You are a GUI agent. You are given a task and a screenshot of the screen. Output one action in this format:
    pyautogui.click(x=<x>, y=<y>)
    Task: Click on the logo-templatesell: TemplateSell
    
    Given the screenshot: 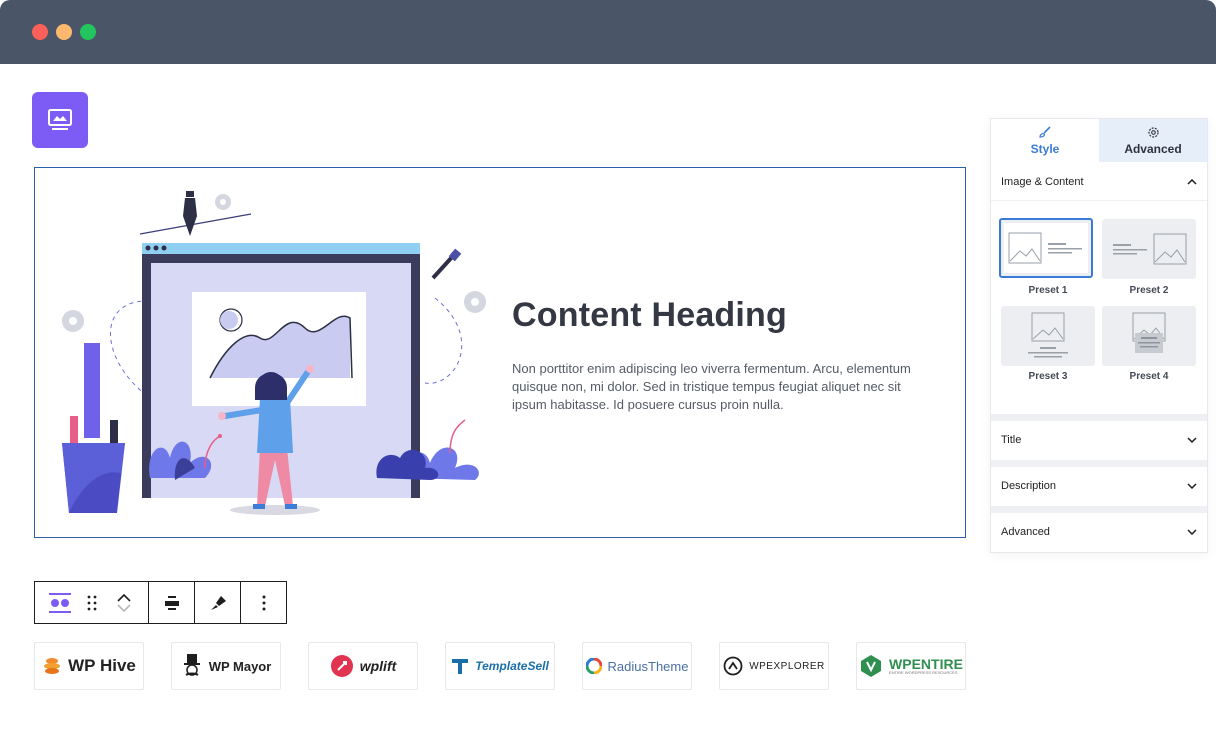 What is the action you would take?
    pyautogui.click(x=500, y=666)
    